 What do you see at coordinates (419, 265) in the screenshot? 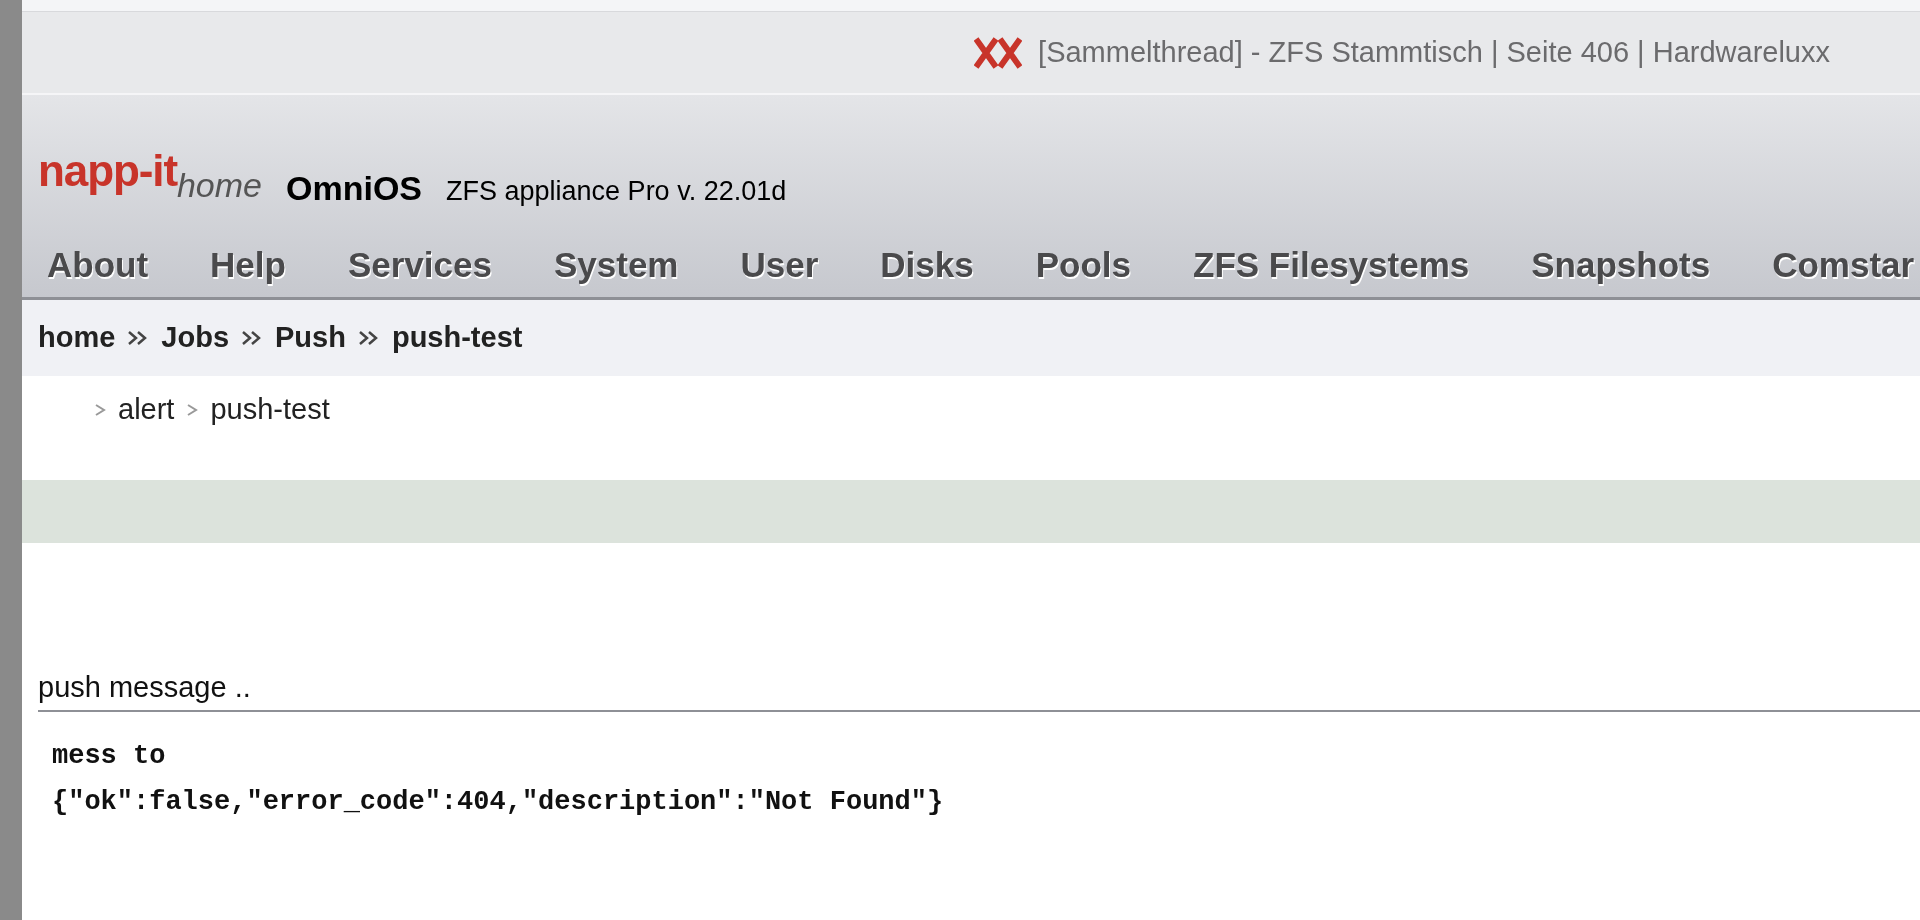
I see `nav-link: Services` at bounding box center [419, 265].